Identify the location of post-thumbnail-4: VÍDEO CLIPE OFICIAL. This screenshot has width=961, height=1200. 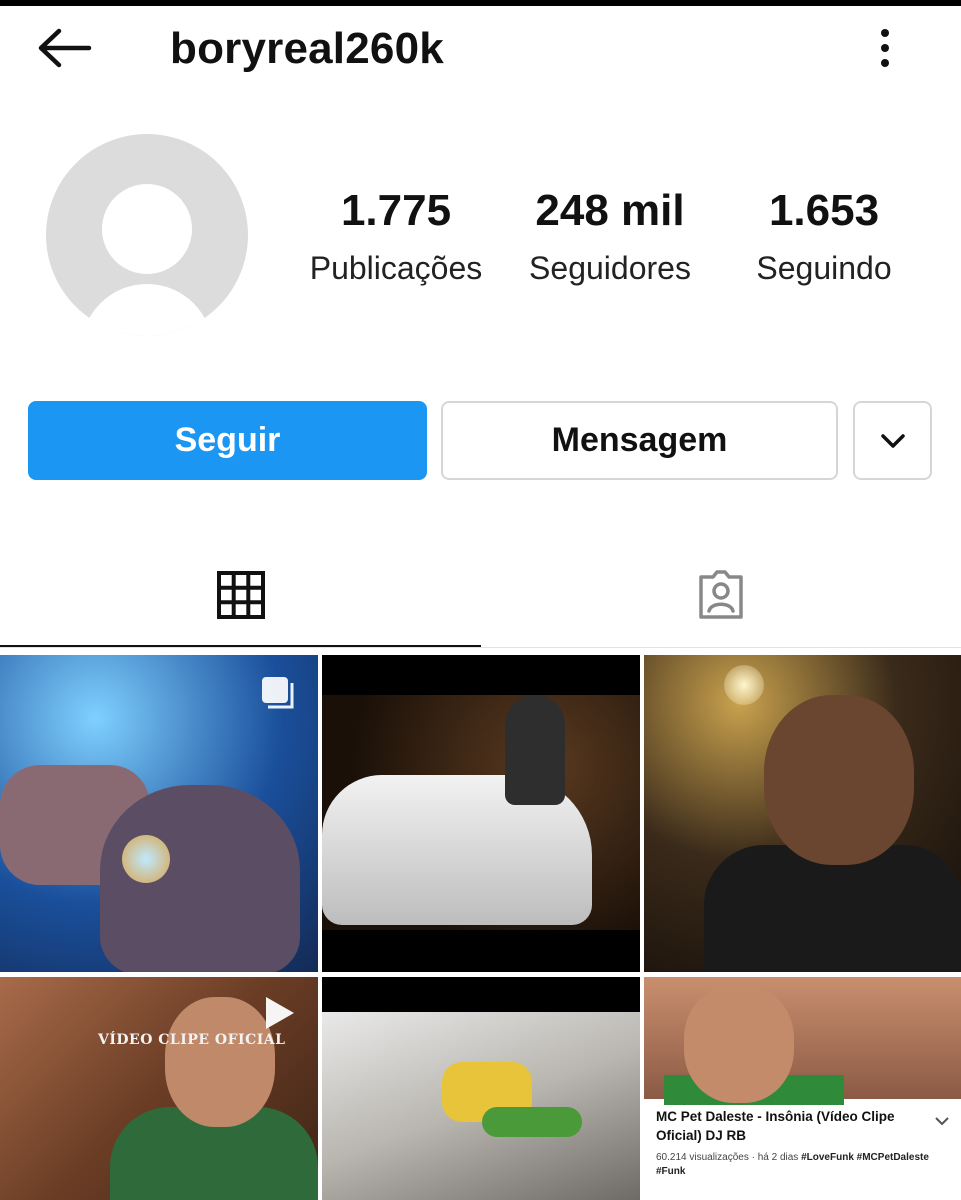
(159, 1088).